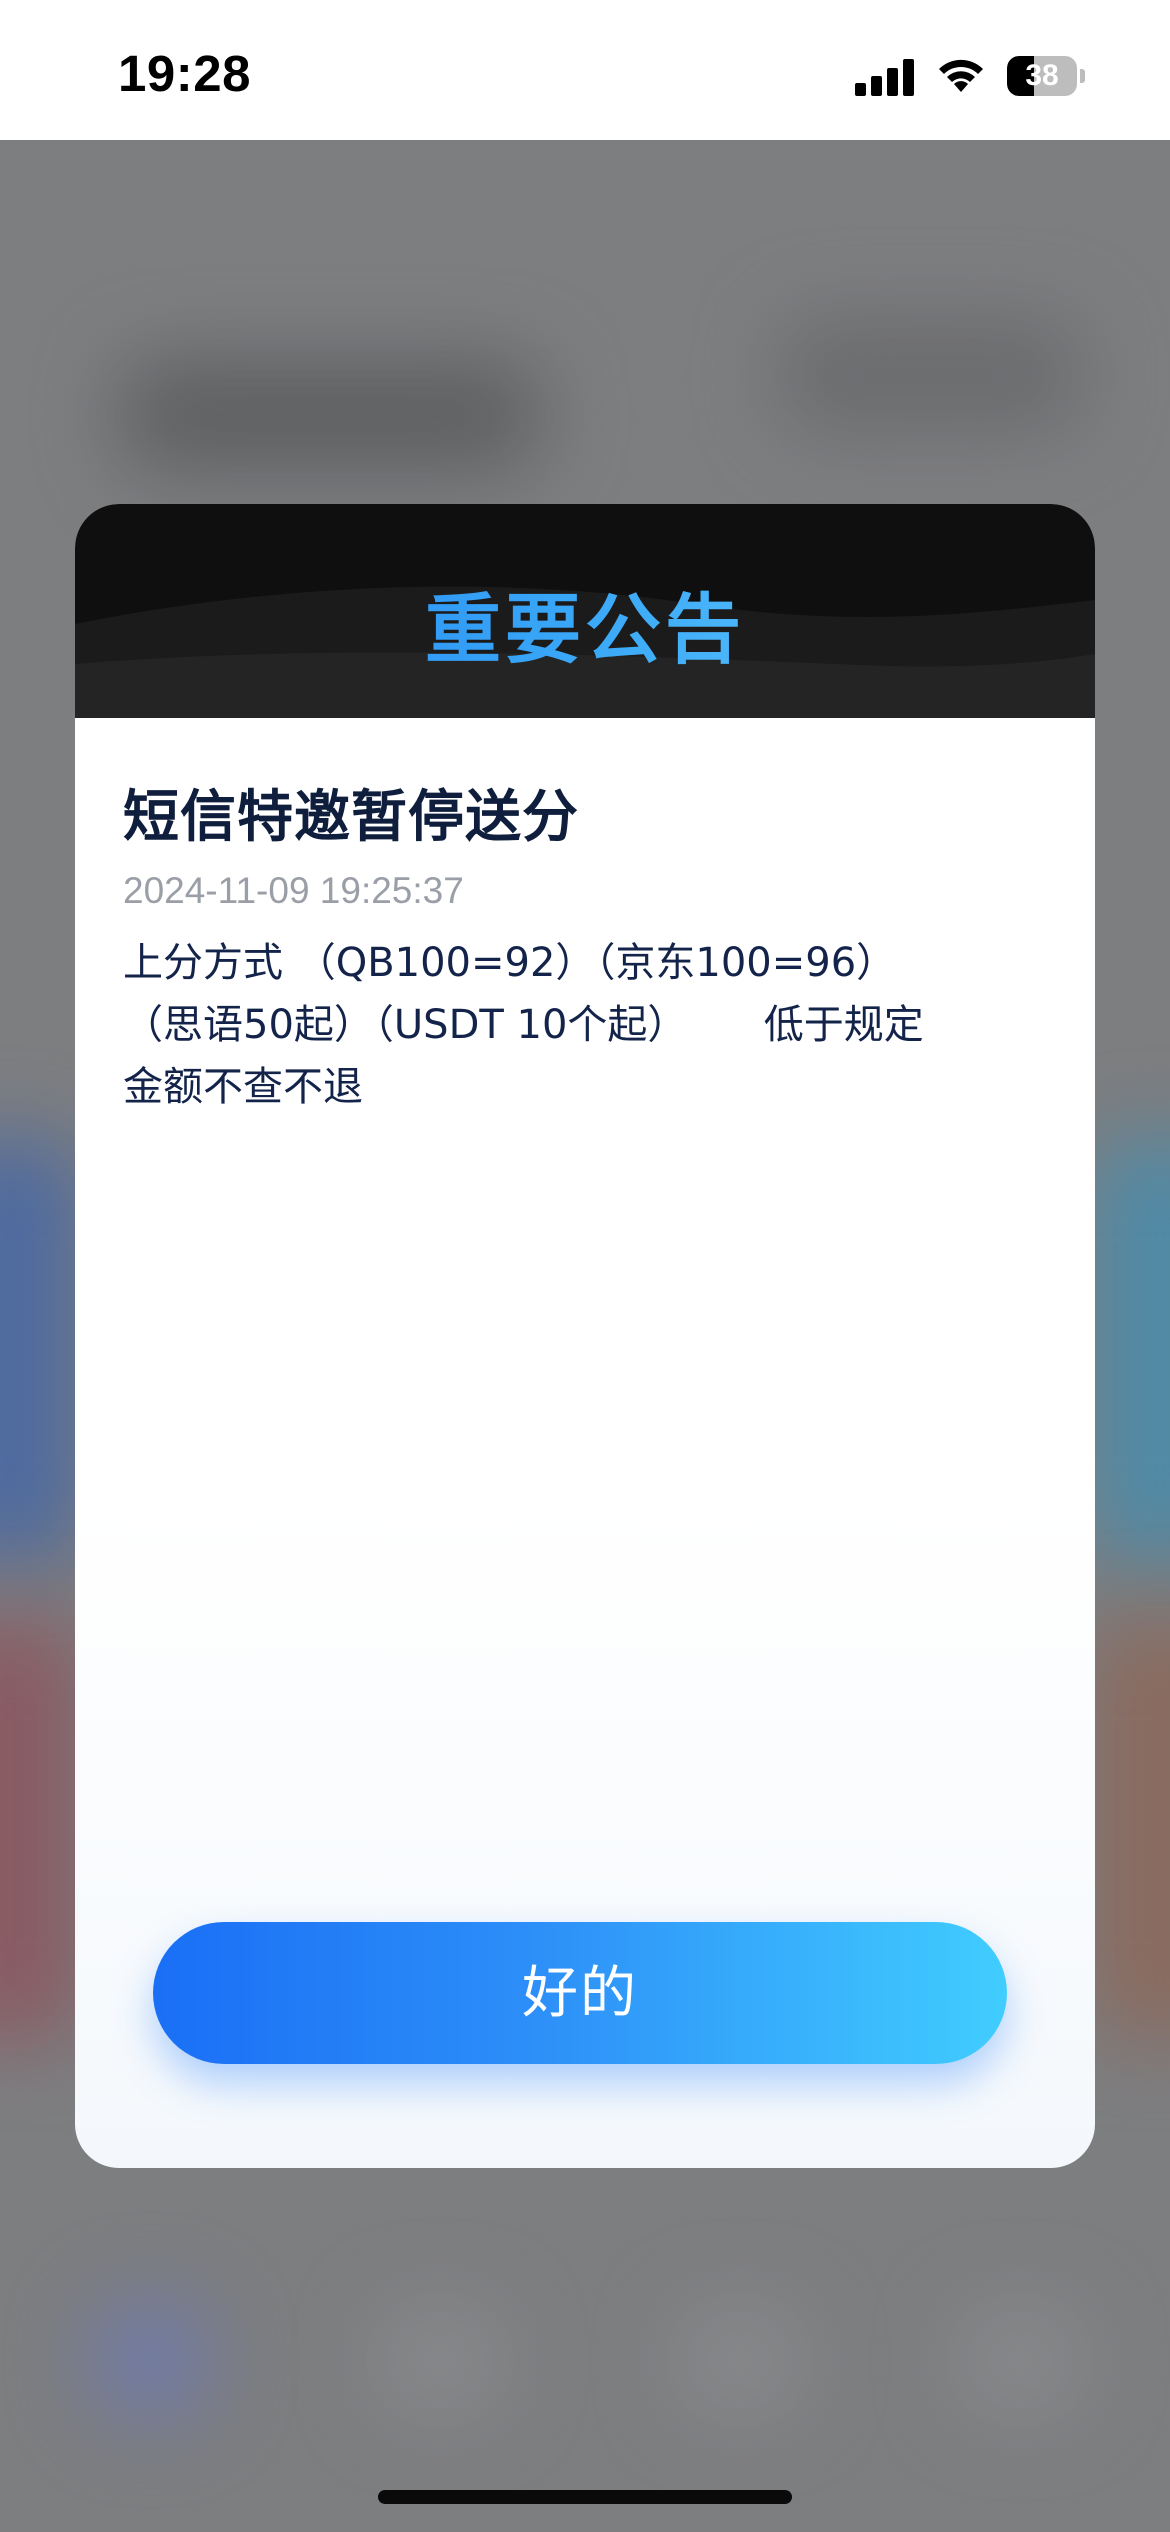 Image resolution: width=1170 pixels, height=2532 pixels. Describe the element at coordinates (961, 74) in the screenshot. I see `wifi-icon` at that location.